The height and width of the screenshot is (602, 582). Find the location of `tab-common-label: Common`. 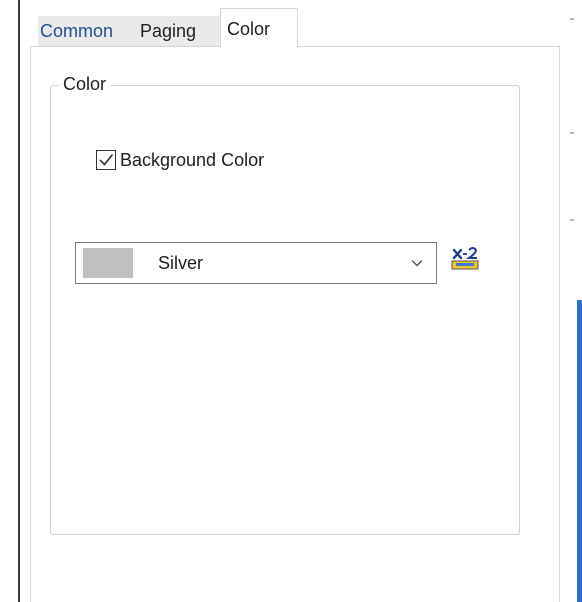

tab-common-label: Common is located at coordinates (77, 31).